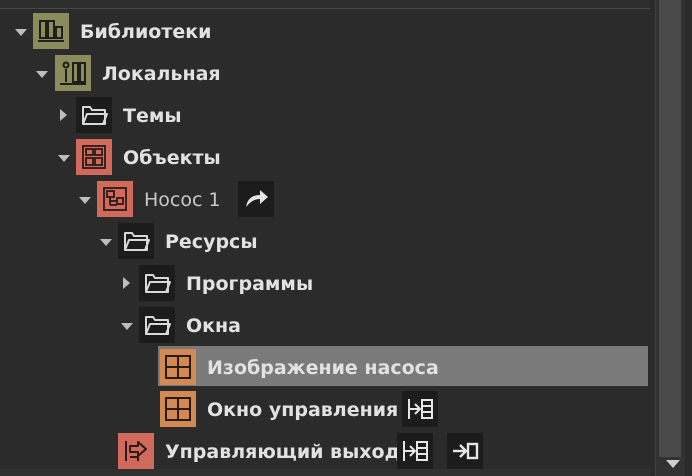  Describe the element at coordinates (325, 116) in the screenshot. I see `tree-row-themes: Темы` at that location.